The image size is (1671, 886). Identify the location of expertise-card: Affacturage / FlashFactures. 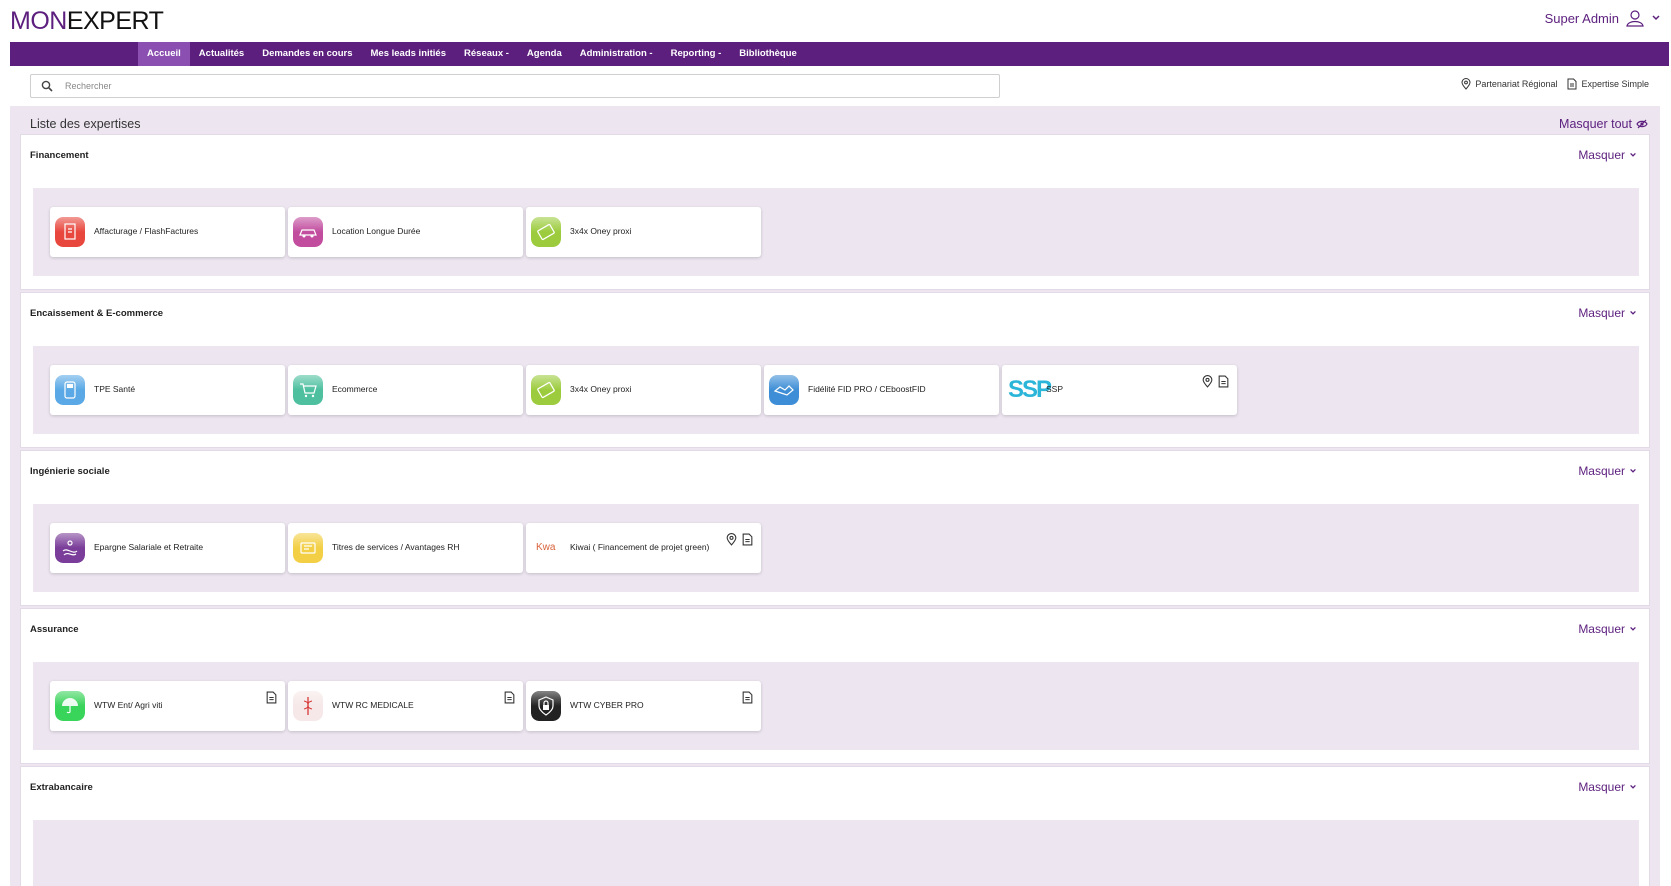
(167, 232).